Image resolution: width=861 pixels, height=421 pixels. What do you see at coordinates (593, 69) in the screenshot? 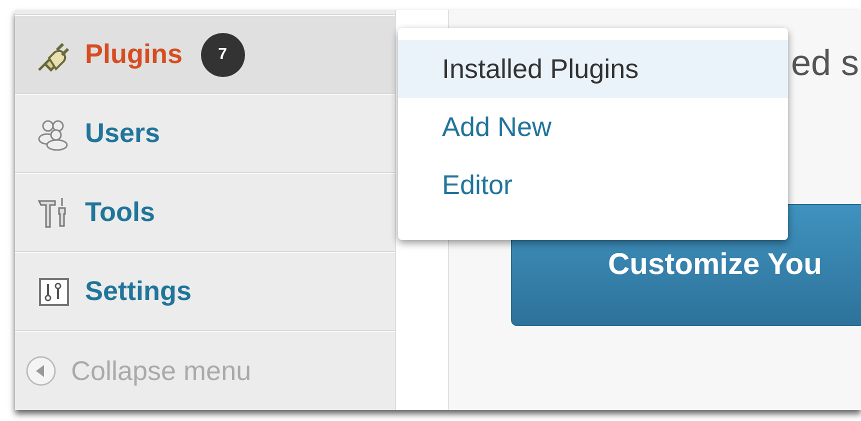
I see `submenu-item: Installed Plugins` at bounding box center [593, 69].